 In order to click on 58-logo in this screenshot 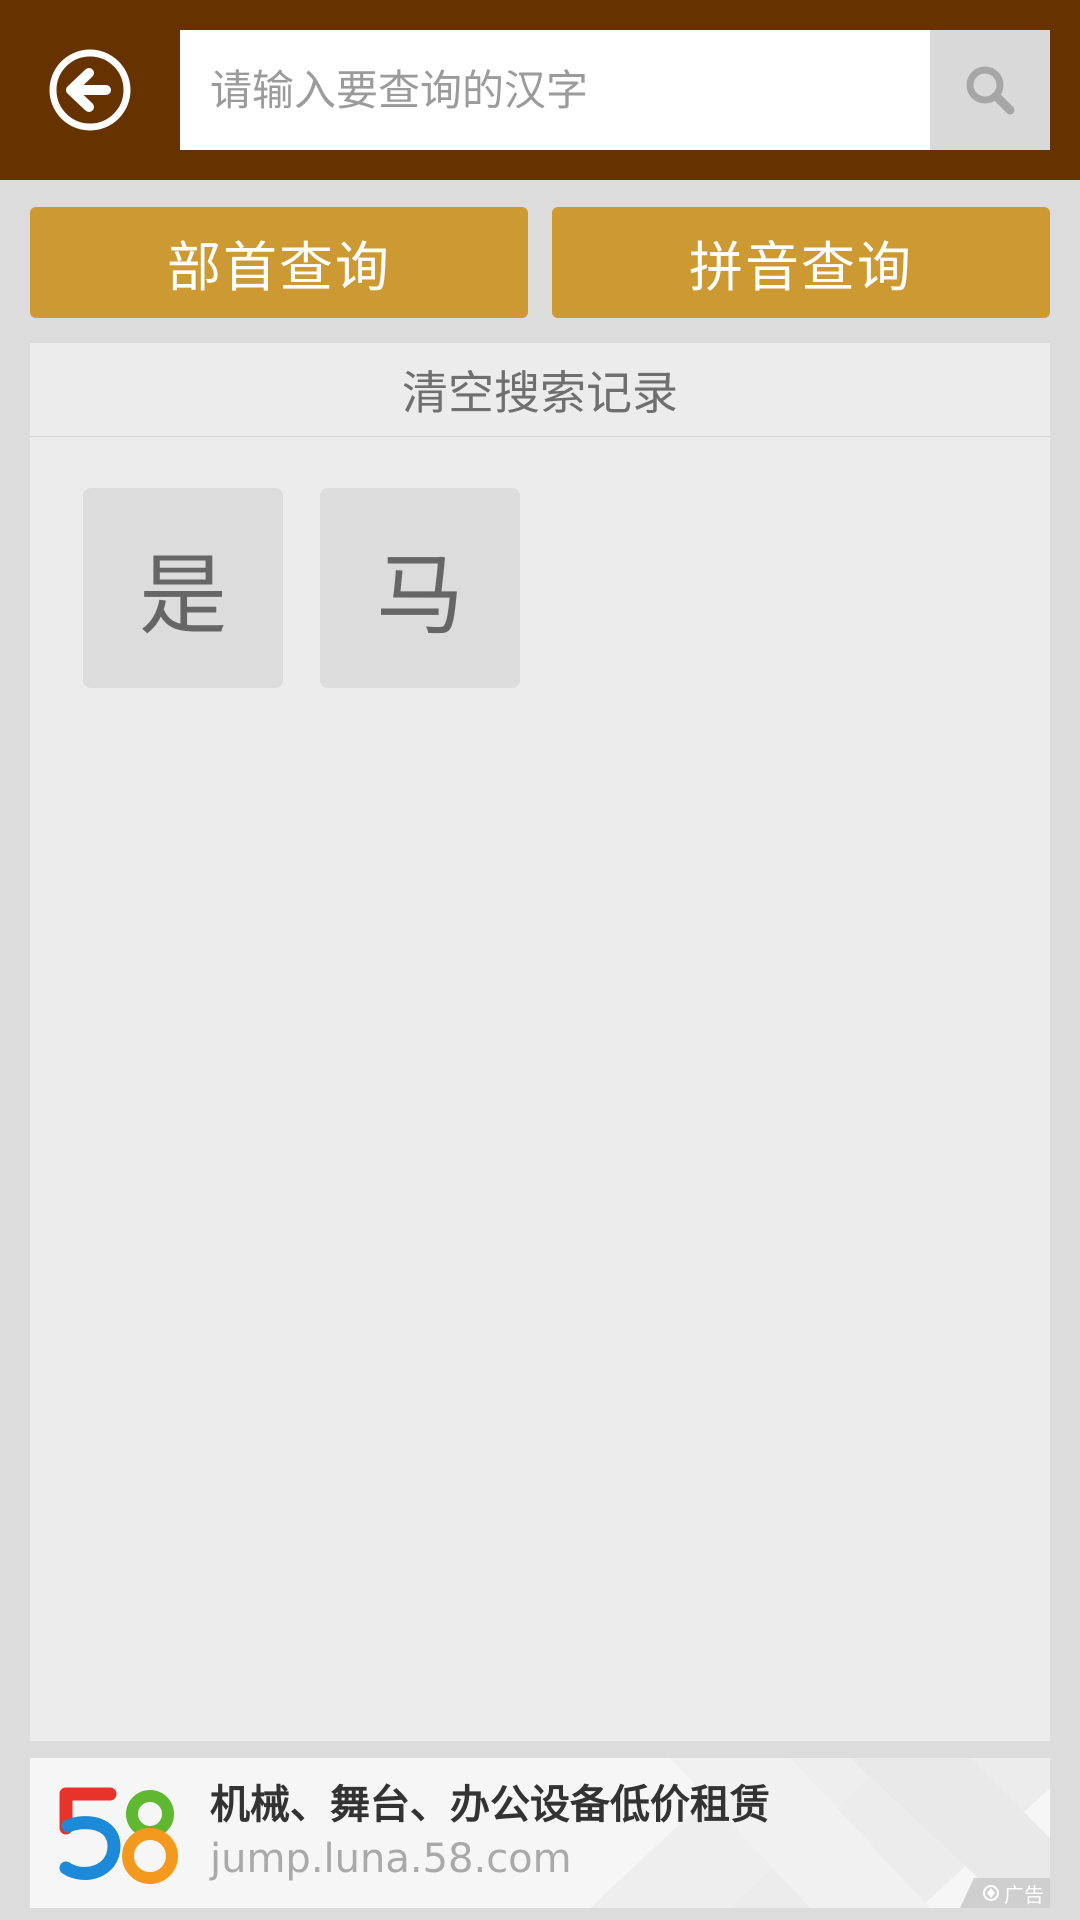, I will do `click(120, 1835)`.